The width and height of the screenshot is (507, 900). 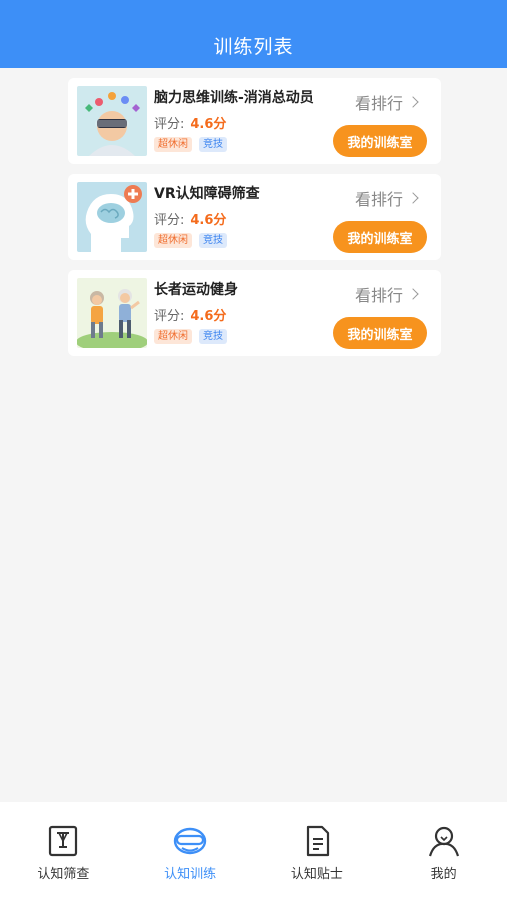 What do you see at coordinates (207, 194) in the screenshot?
I see `training-title: VR认知障碍筛查` at bounding box center [207, 194].